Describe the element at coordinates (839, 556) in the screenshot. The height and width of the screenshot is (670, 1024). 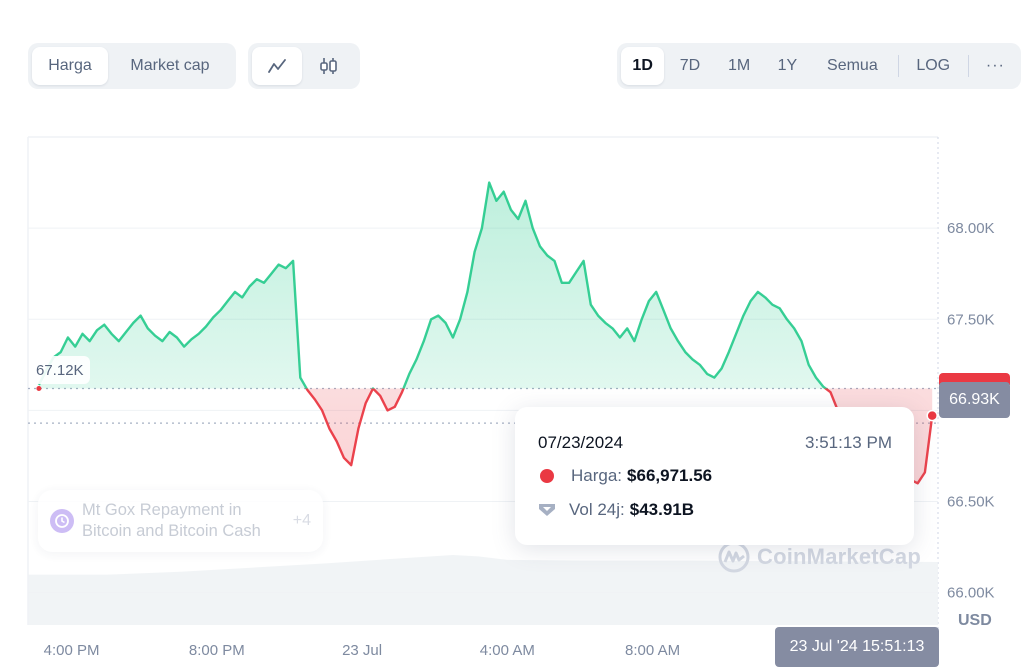
I see `watermark-text: CoinMarketCap` at that location.